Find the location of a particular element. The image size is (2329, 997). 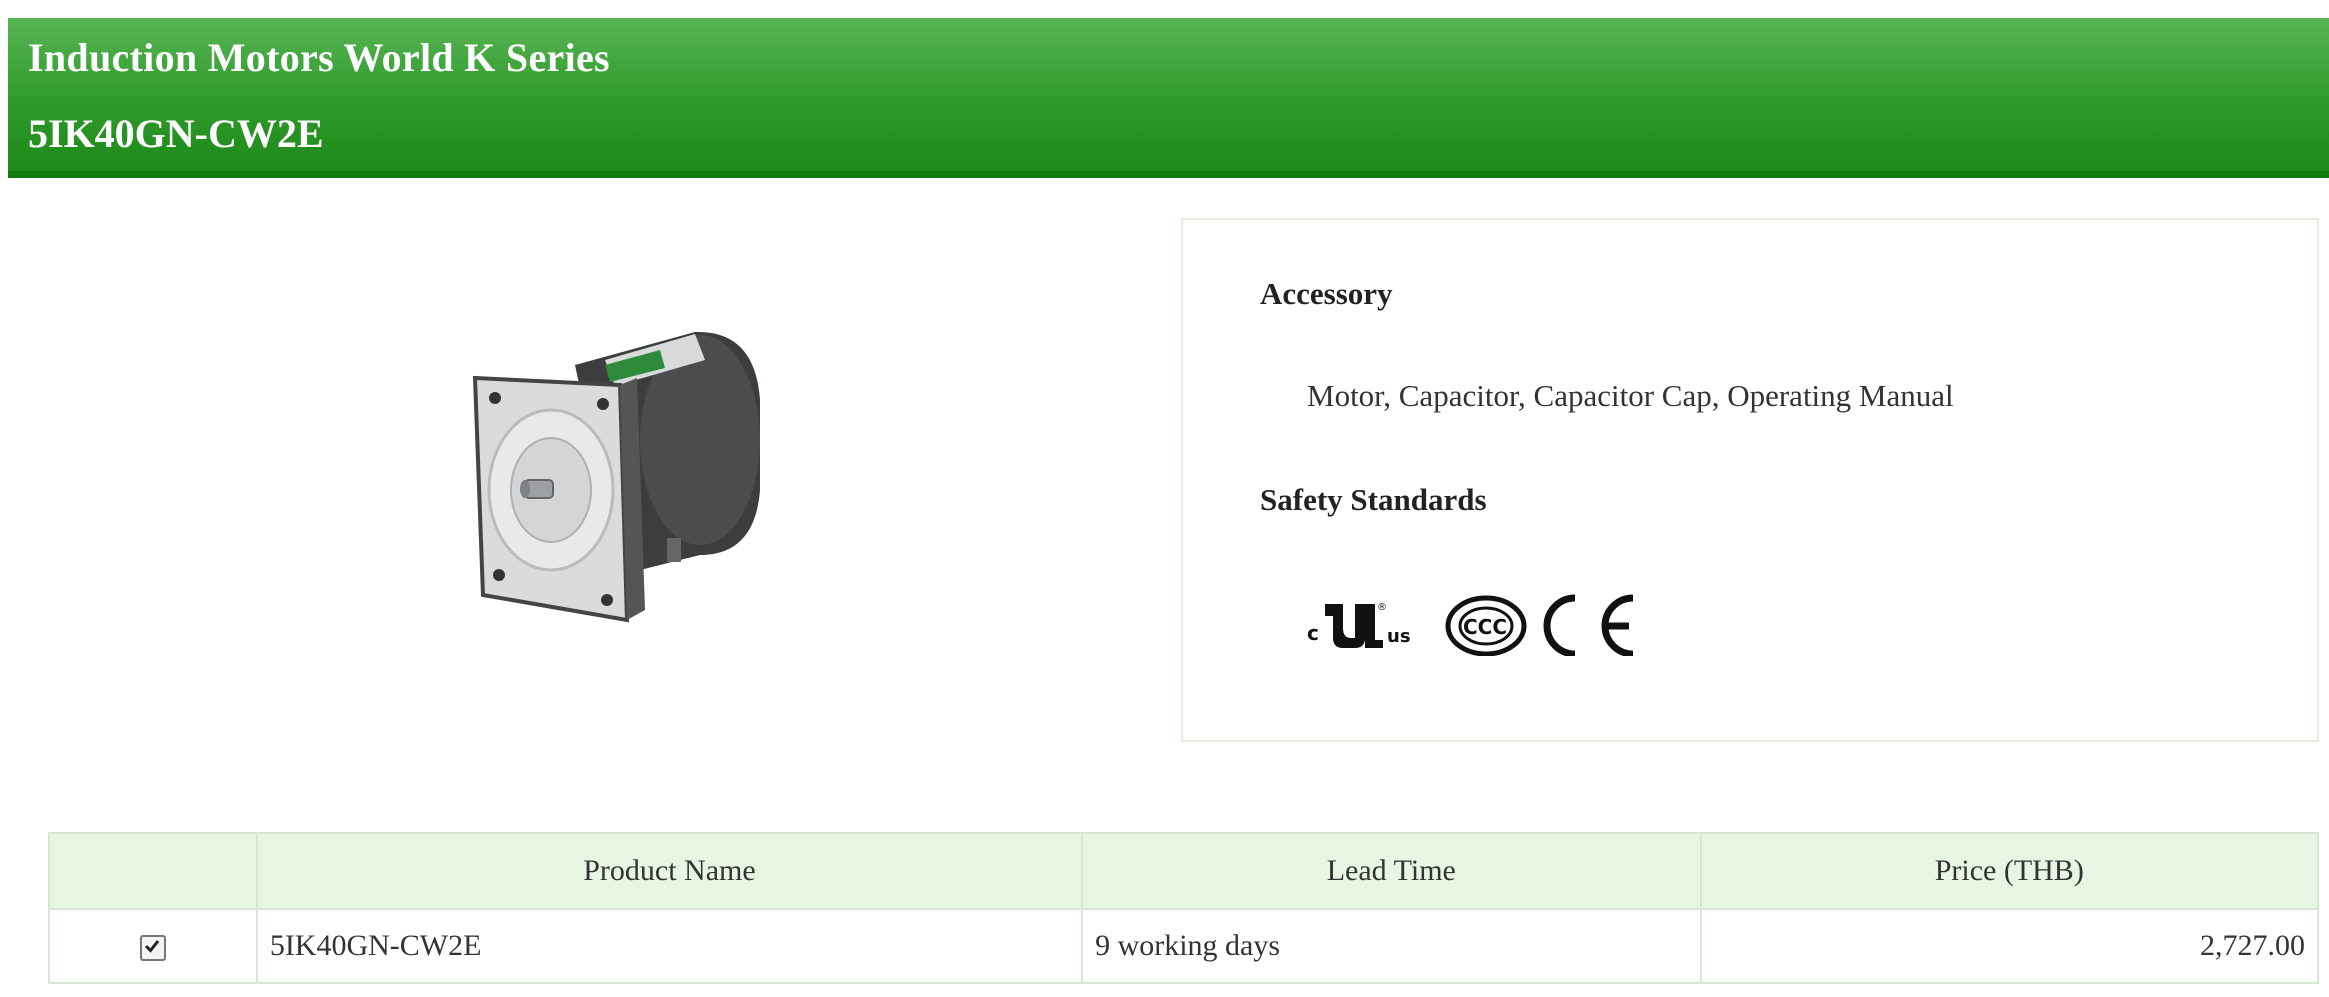

lead-time-header: Lead Time is located at coordinates (1391, 871).